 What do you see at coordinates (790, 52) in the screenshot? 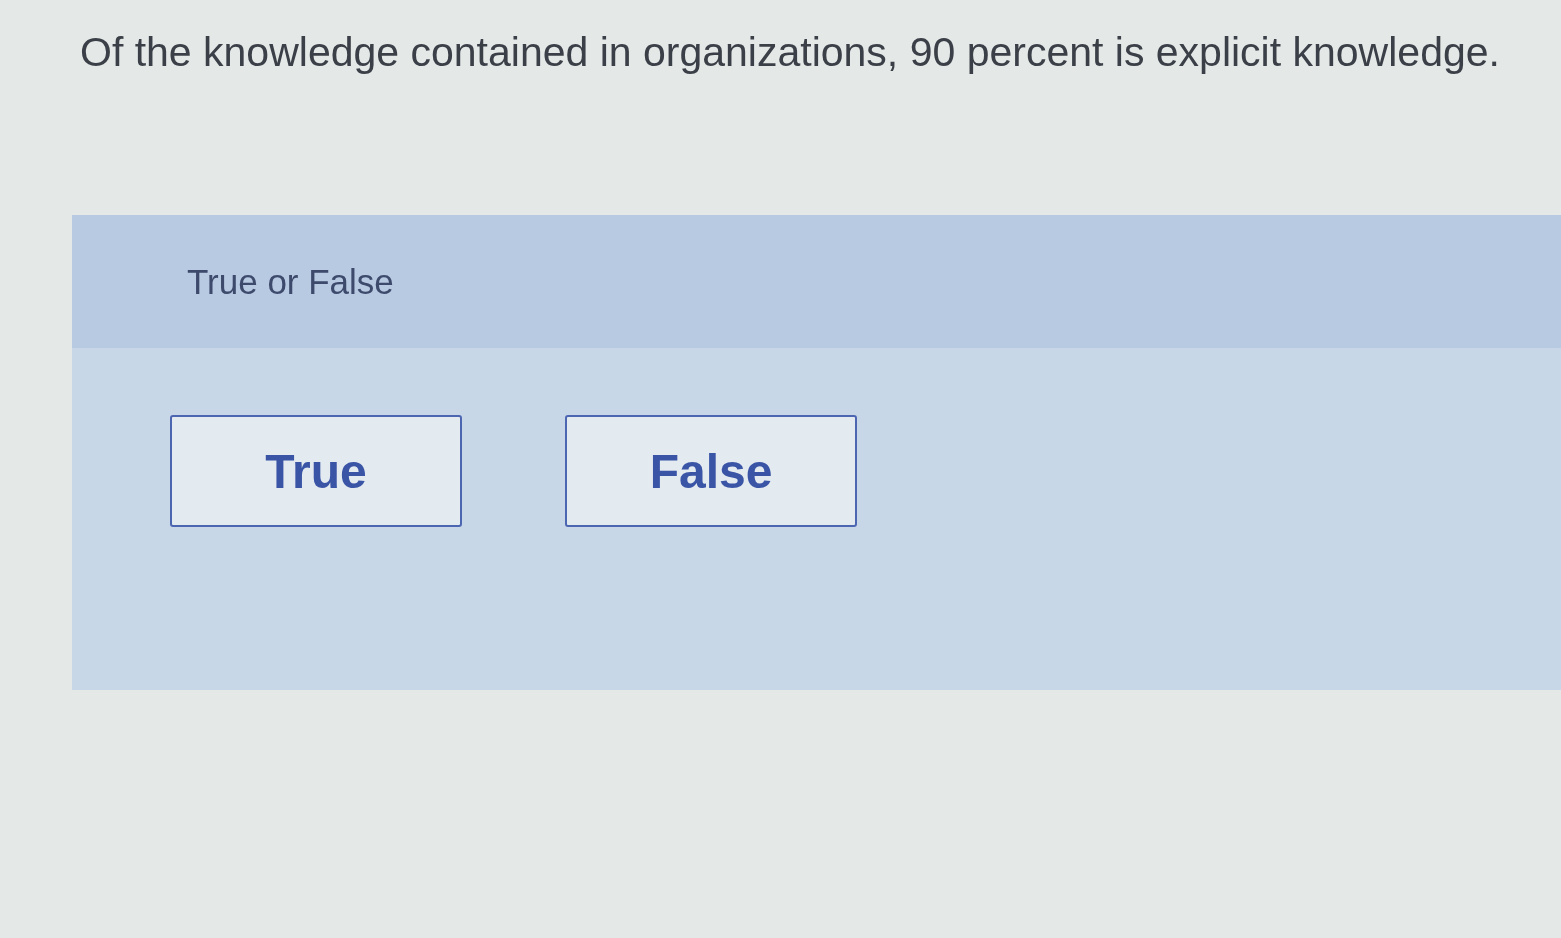
I see `question-text: Of the knowledge contained in organizations, 90 percent is explicit knowledge.` at bounding box center [790, 52].